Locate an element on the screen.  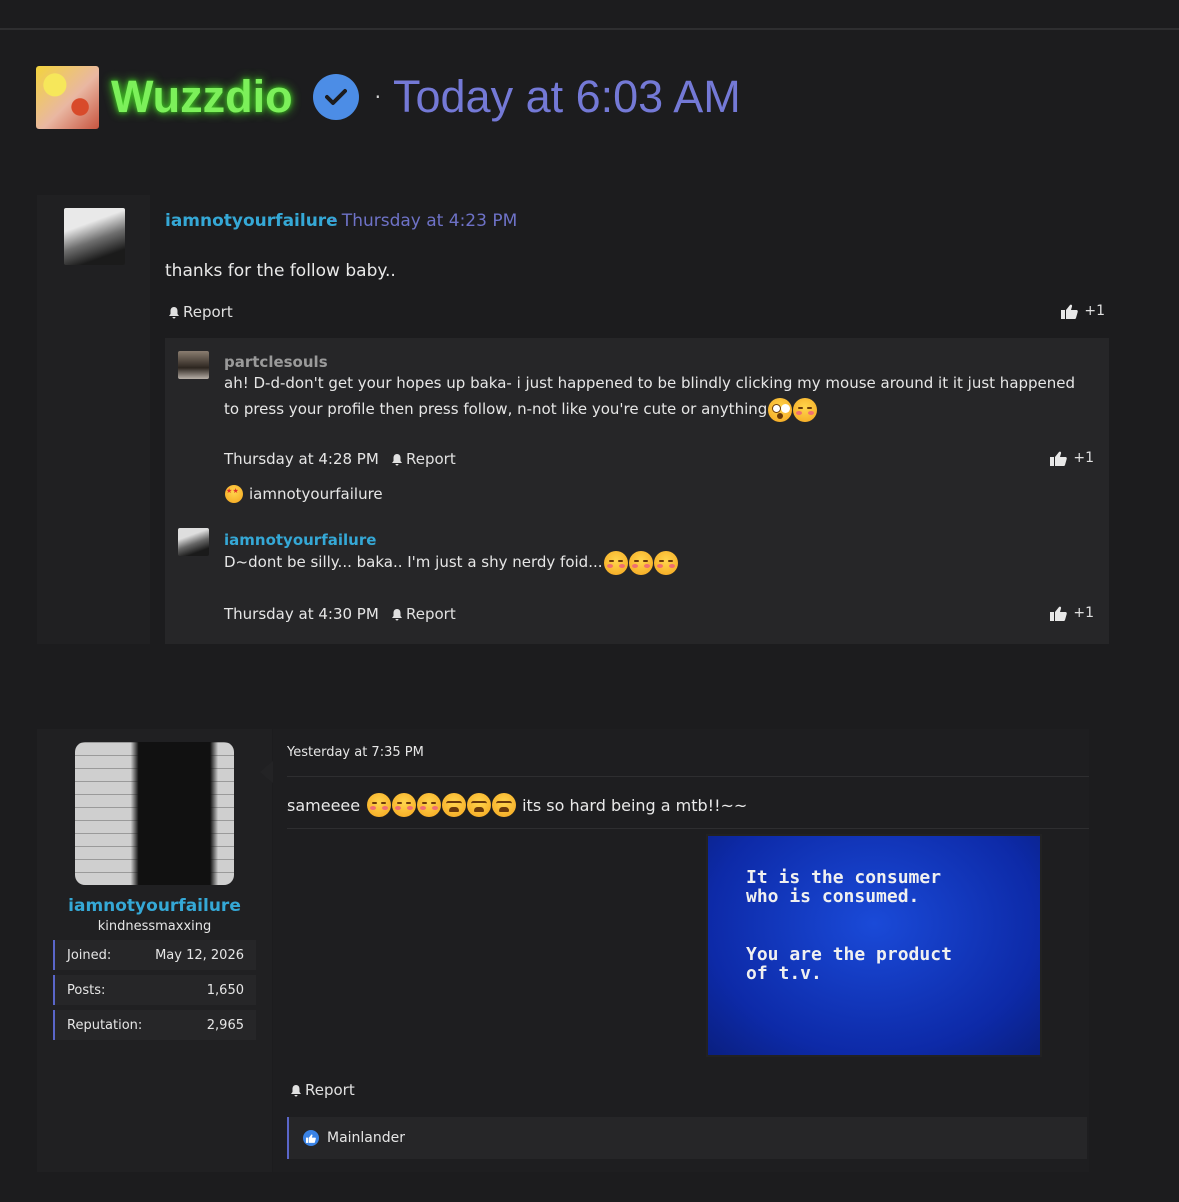
thread-header: Wuzzdio · Today at 6:03 AM is located at coordinates (388, 97).